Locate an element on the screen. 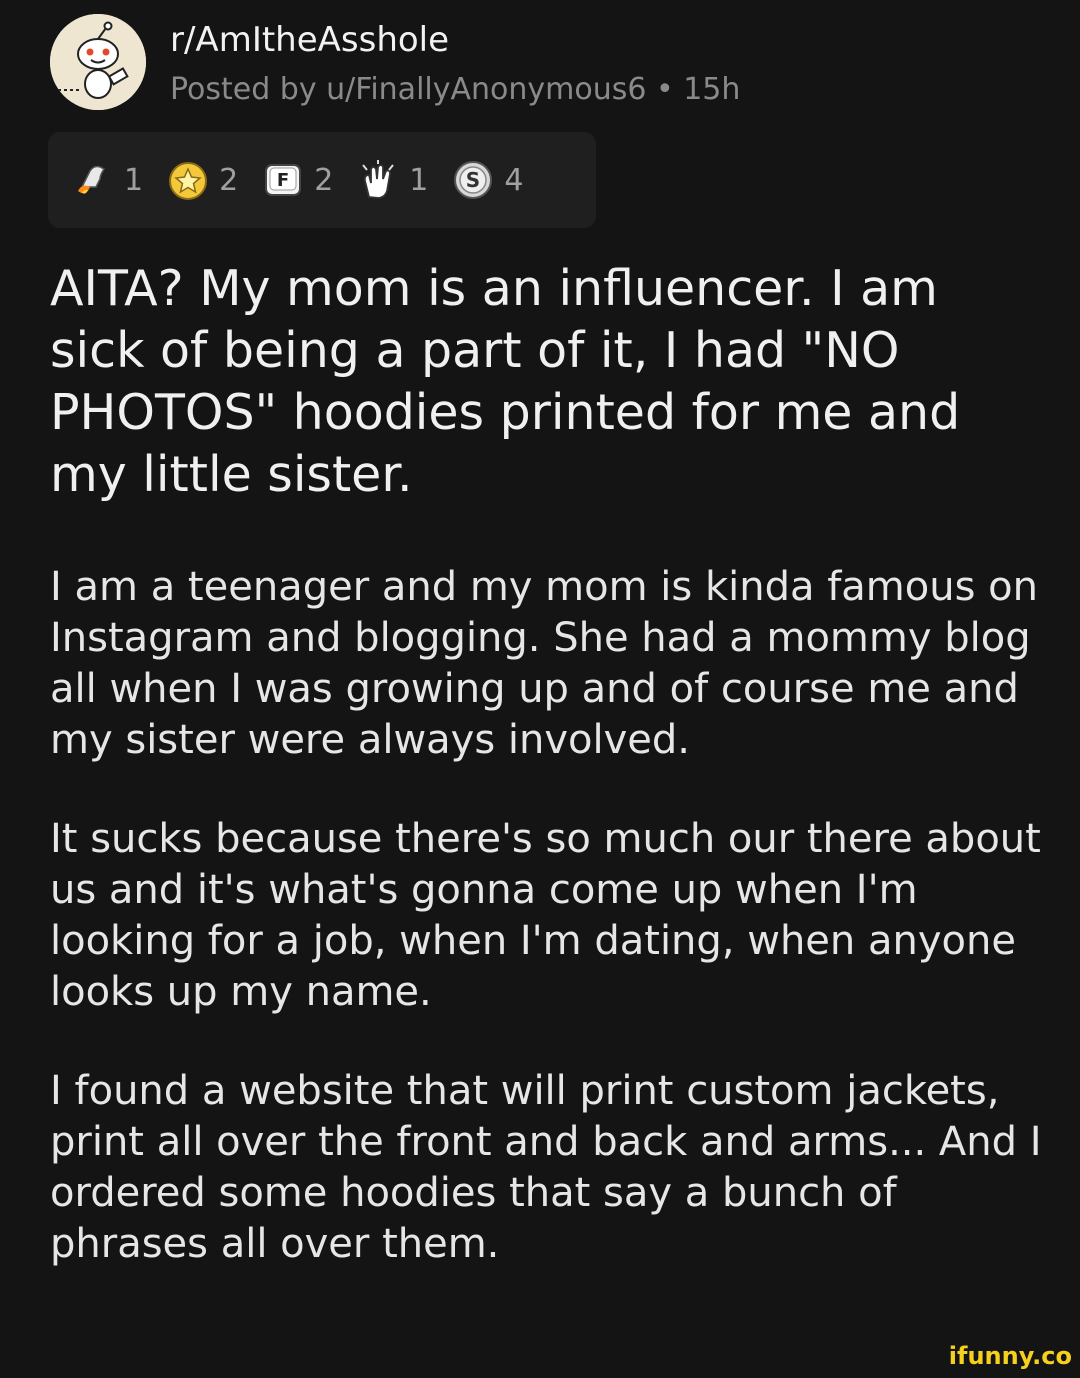  svg-text: F is located at coordinates (283, 180).